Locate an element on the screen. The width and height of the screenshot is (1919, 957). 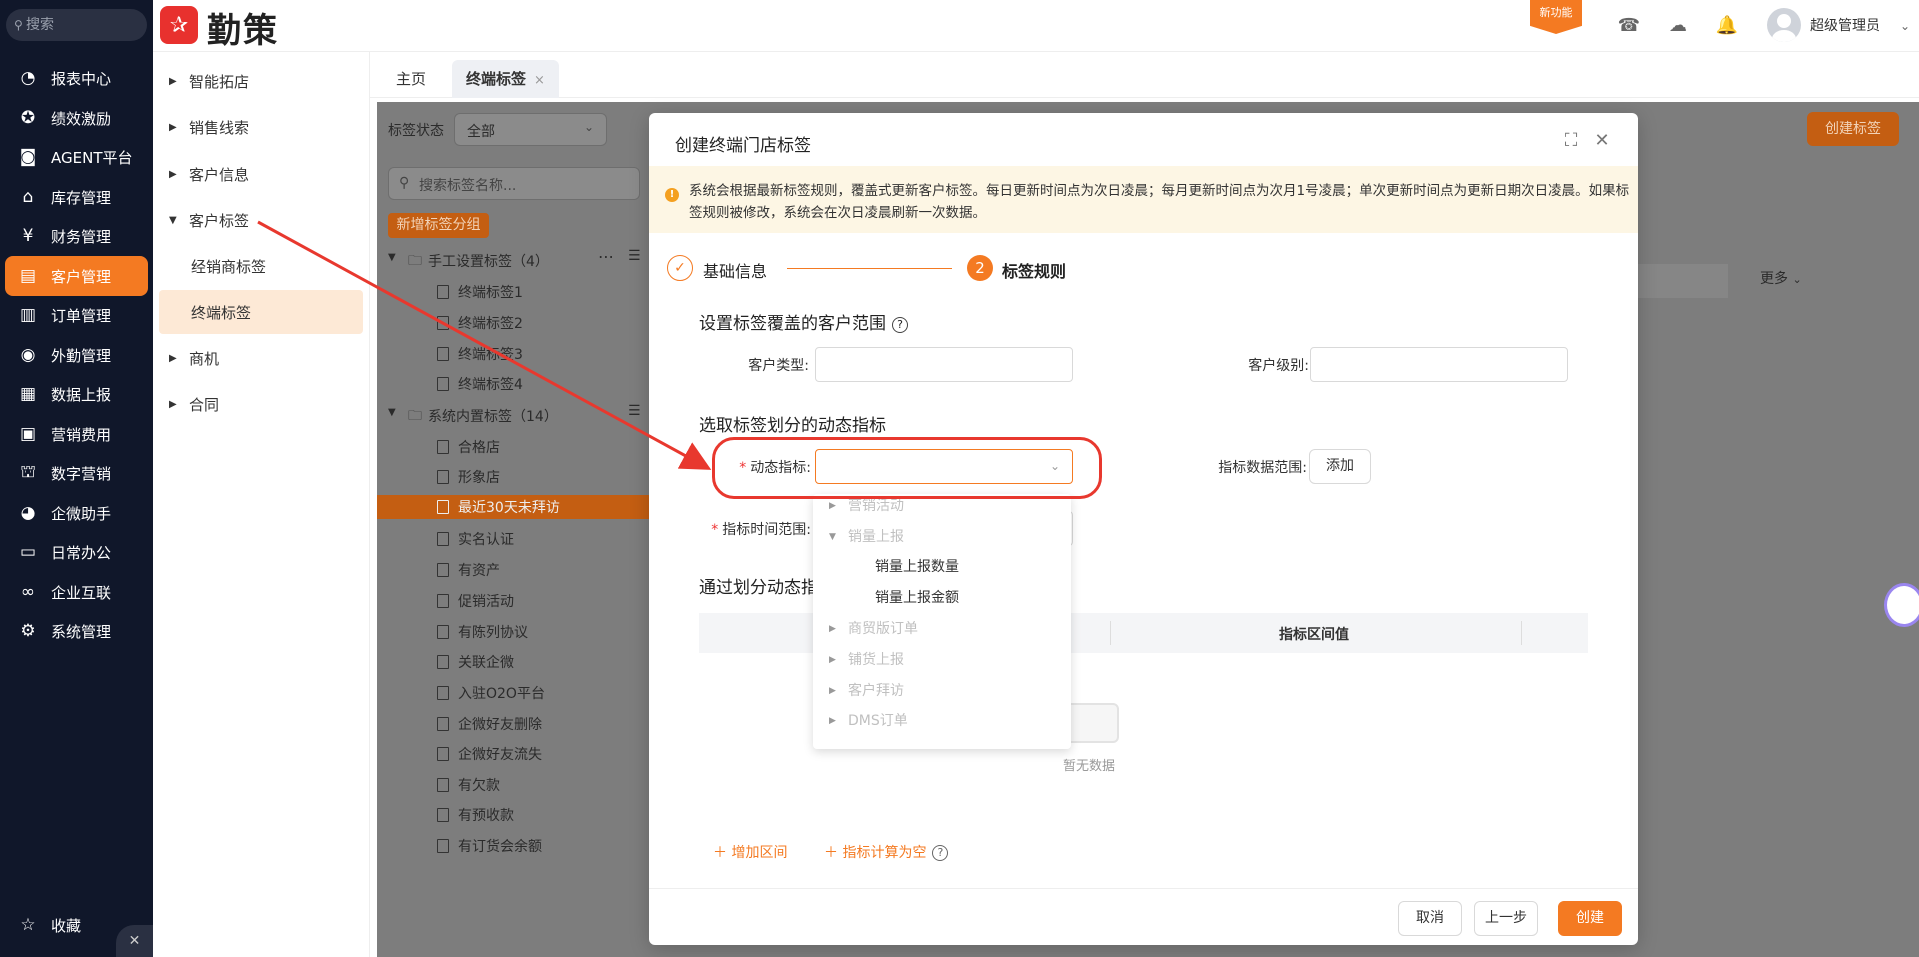
annotation-arrow is located at coordinates (484, 345).